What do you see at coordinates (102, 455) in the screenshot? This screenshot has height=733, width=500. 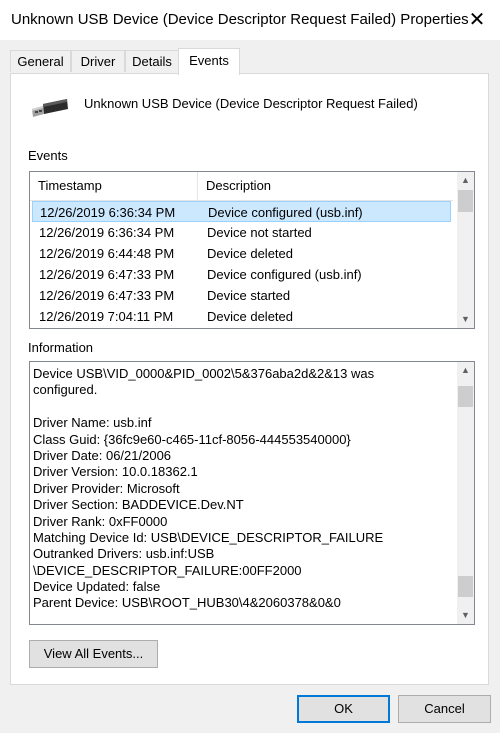 I see `info-line: Driver Date: 06/21/2006` at bounding box center [102, 455].